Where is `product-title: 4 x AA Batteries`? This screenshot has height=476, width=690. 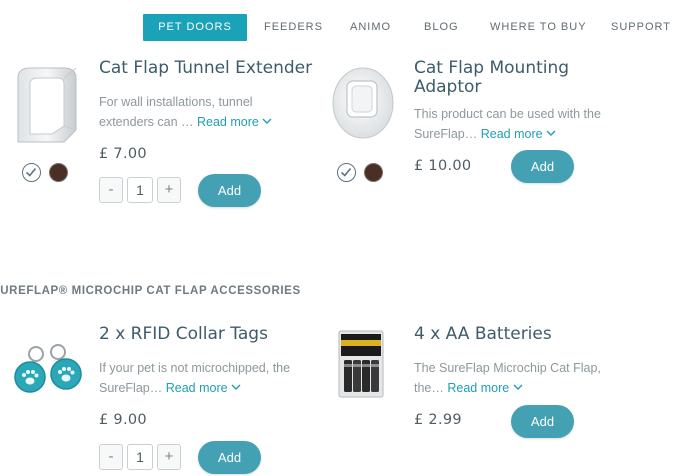
product-title: 4 x AA Batteries is located at coordinates (483, 334).